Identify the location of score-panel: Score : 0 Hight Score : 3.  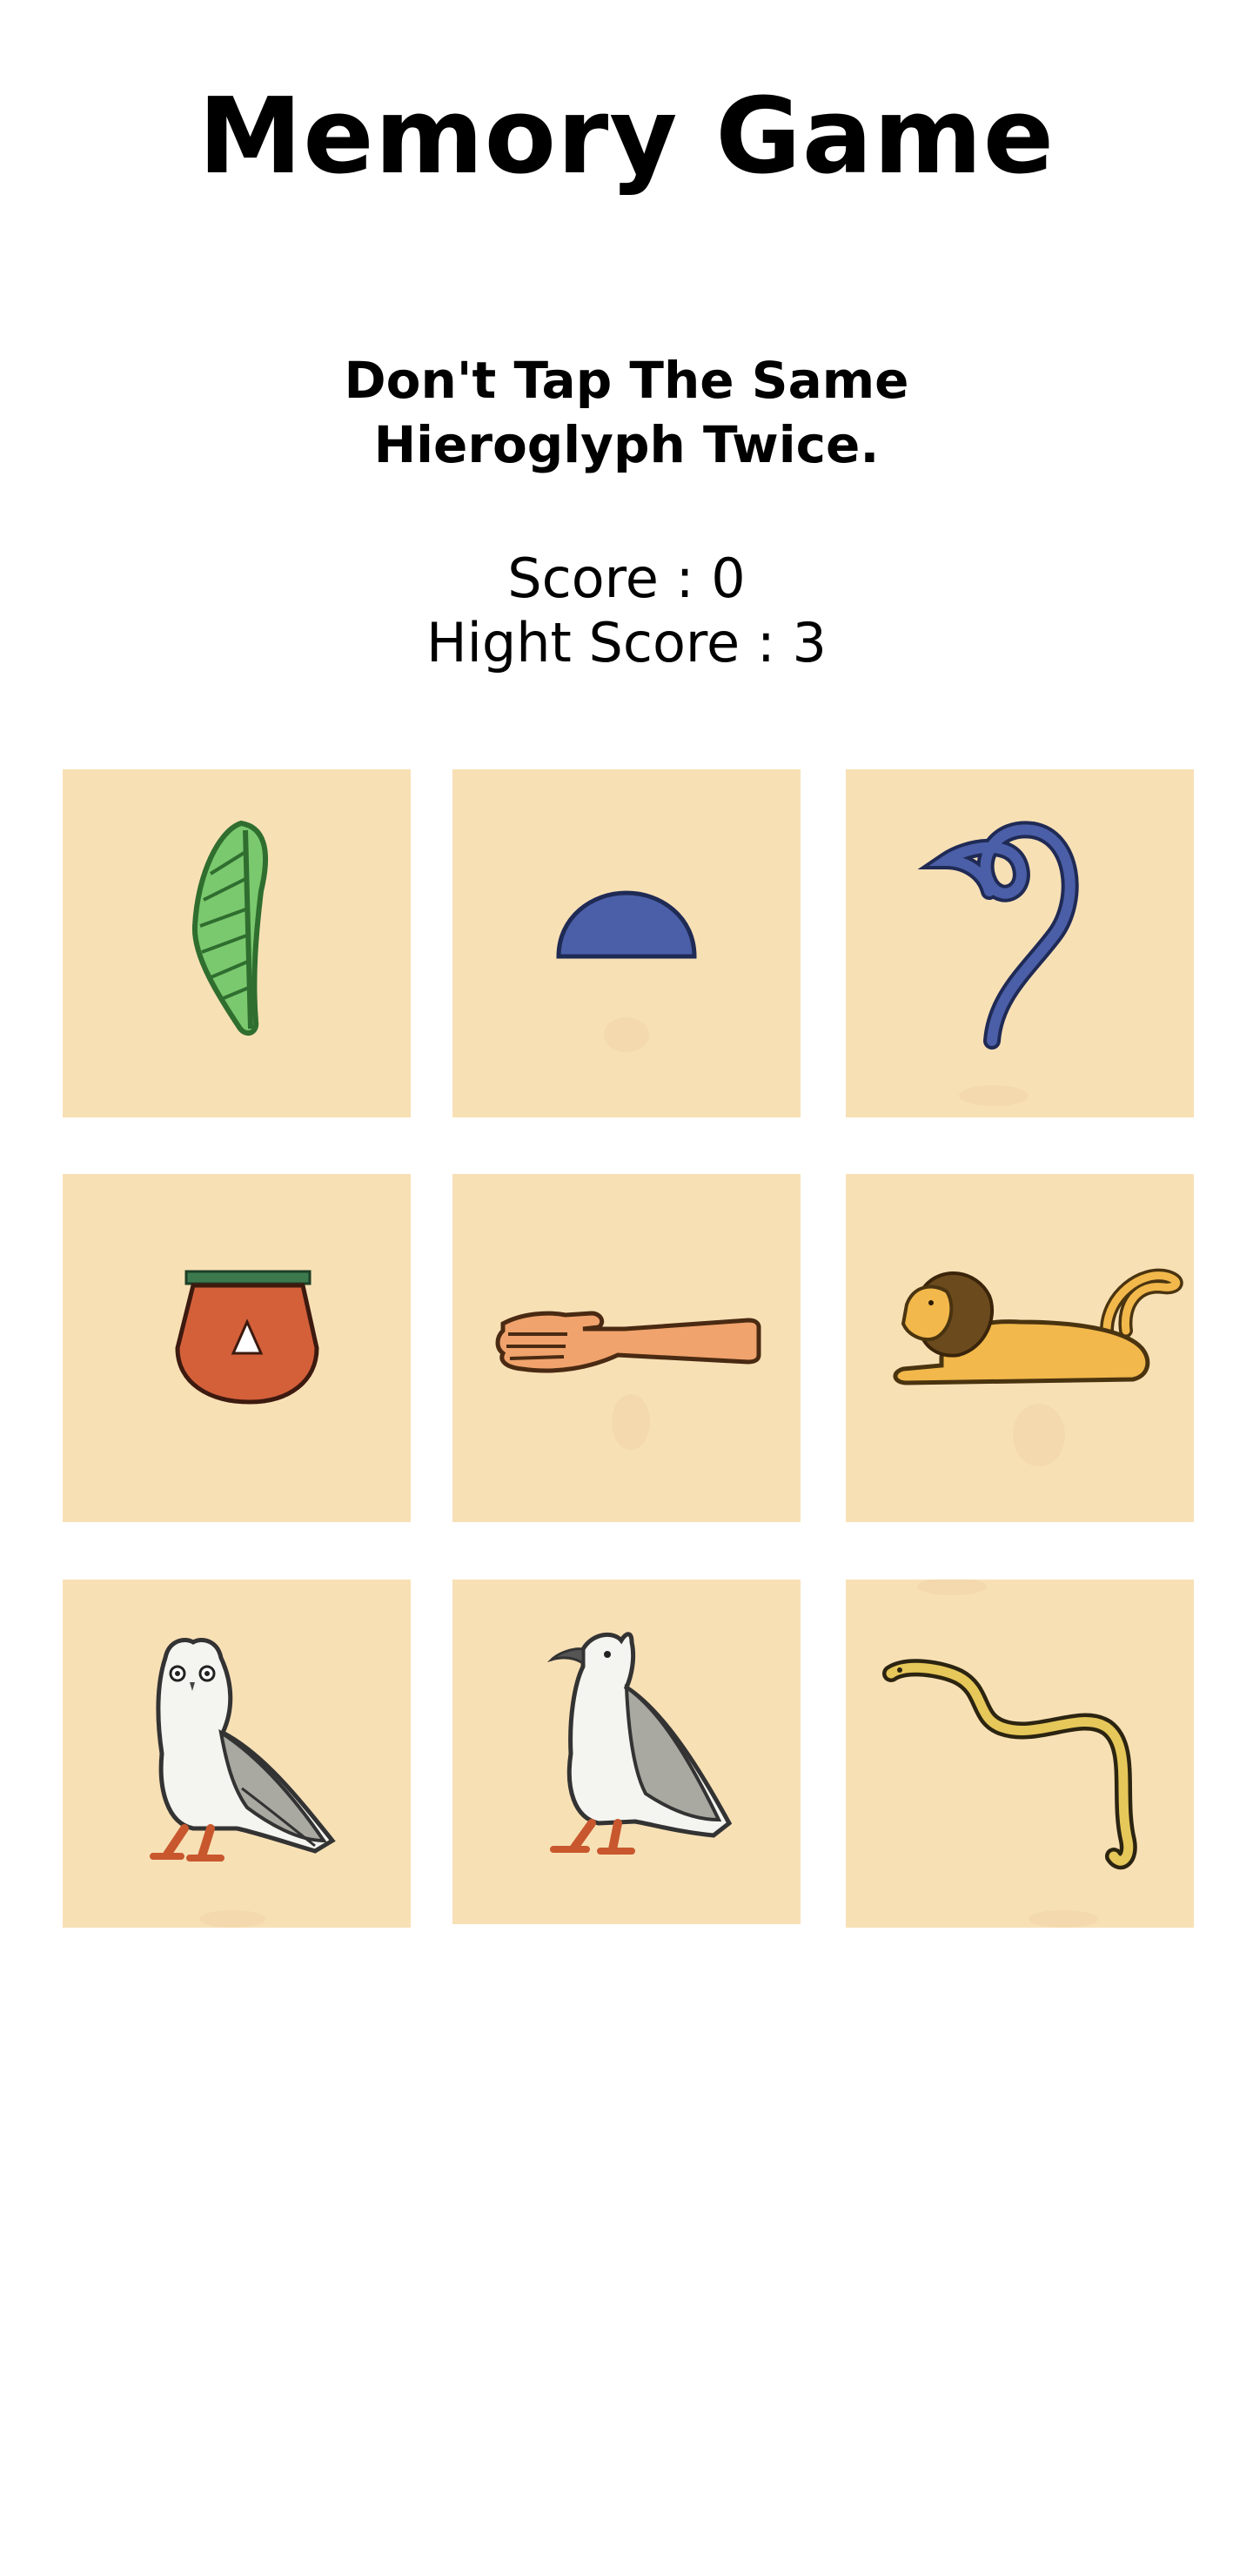
(626, 611).